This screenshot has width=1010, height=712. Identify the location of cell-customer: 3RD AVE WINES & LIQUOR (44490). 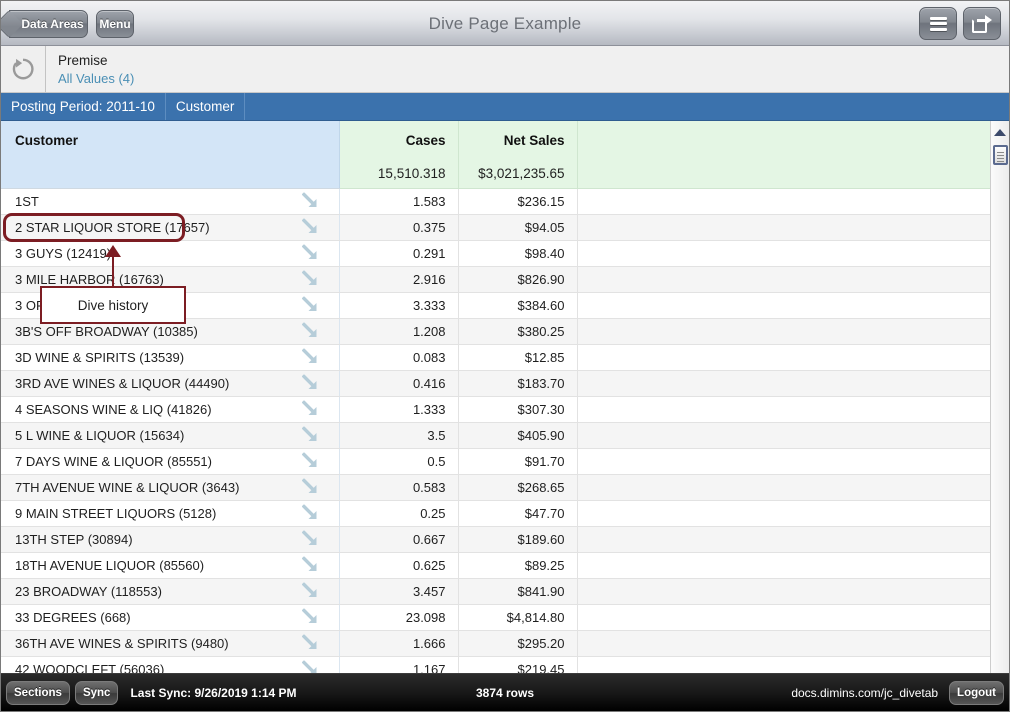
(170, 383).